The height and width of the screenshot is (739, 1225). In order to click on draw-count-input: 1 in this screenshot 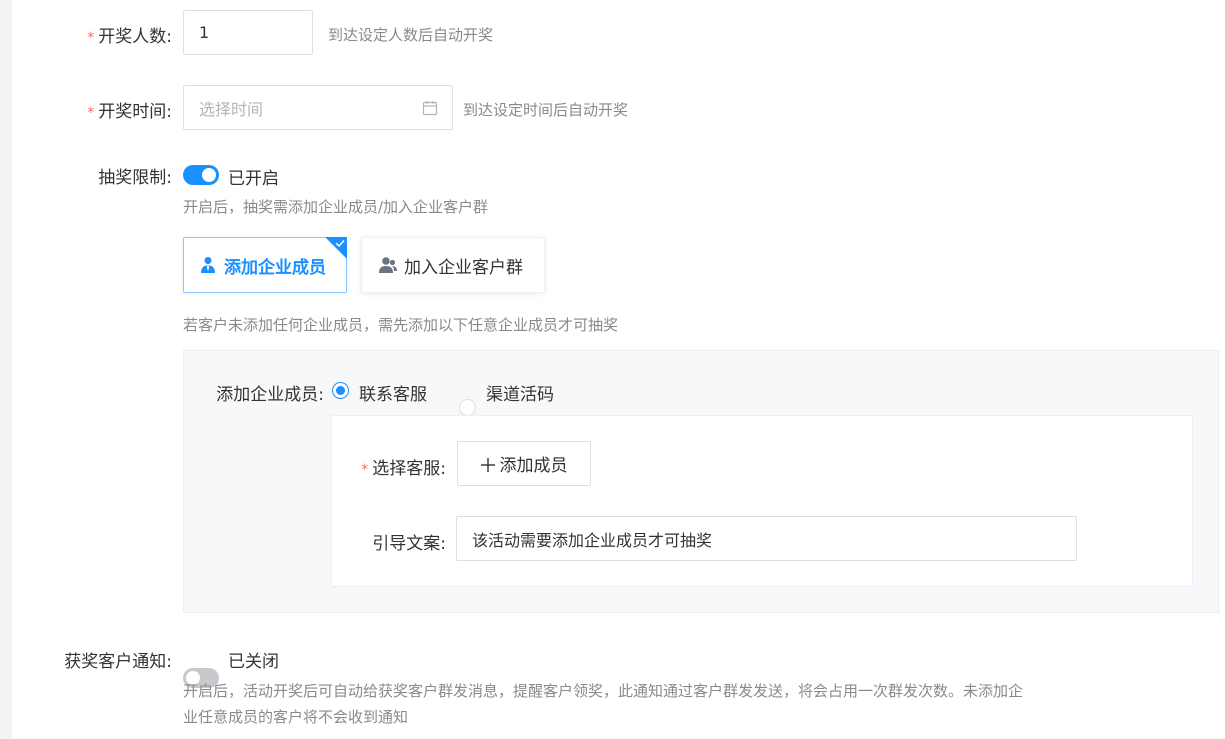, I will do `click(248, 32)`.